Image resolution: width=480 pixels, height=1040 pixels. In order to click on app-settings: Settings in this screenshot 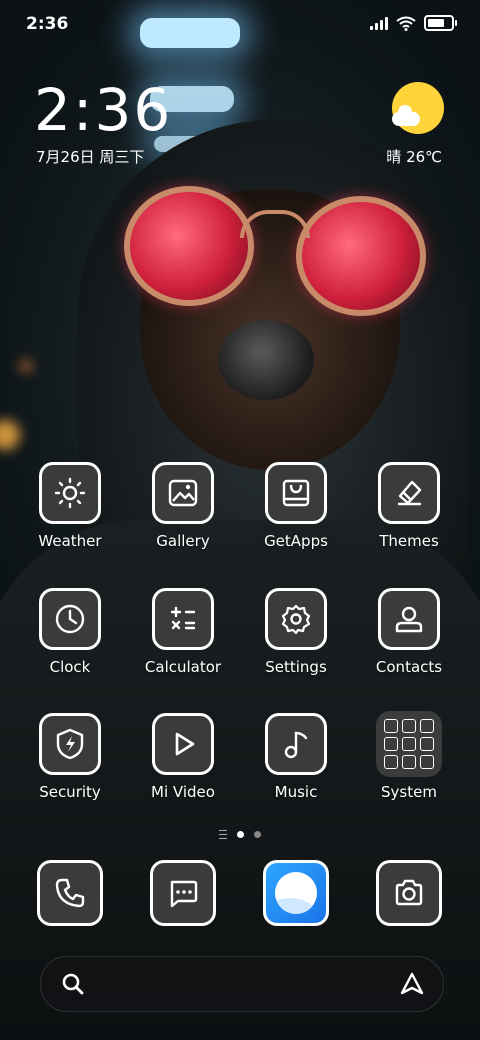, I will do `click(296, 632)`.